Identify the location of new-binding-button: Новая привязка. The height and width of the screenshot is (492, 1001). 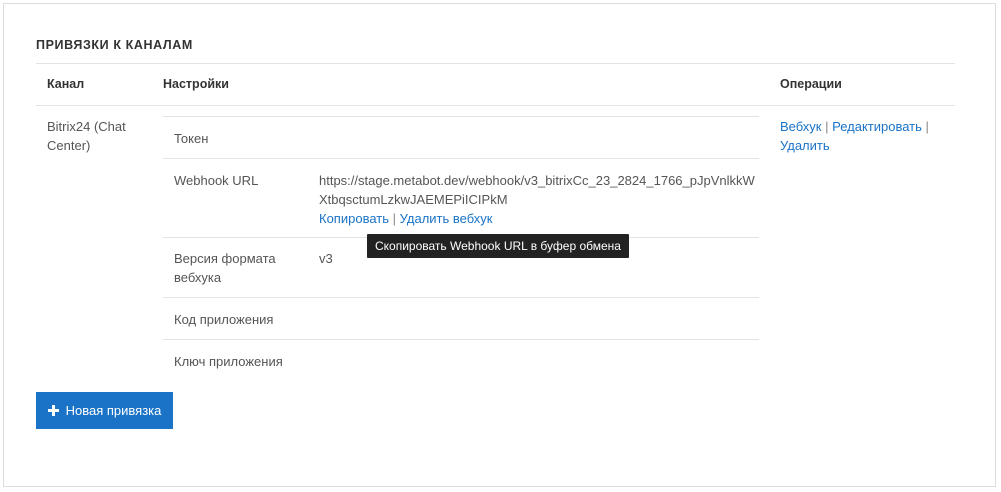
(104, 410).